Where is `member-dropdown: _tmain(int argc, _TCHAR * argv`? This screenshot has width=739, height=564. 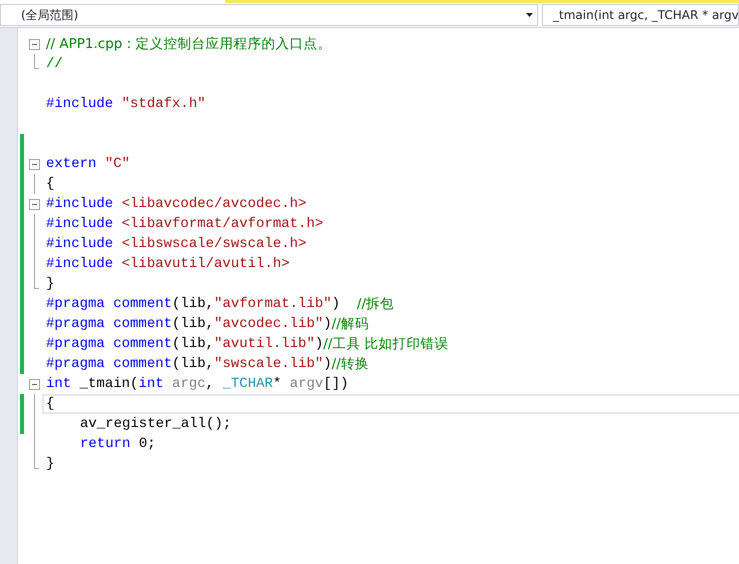
member-dropdown: _tmain(int argc, _TCHAR * argv is located at coordinates (640, 15).